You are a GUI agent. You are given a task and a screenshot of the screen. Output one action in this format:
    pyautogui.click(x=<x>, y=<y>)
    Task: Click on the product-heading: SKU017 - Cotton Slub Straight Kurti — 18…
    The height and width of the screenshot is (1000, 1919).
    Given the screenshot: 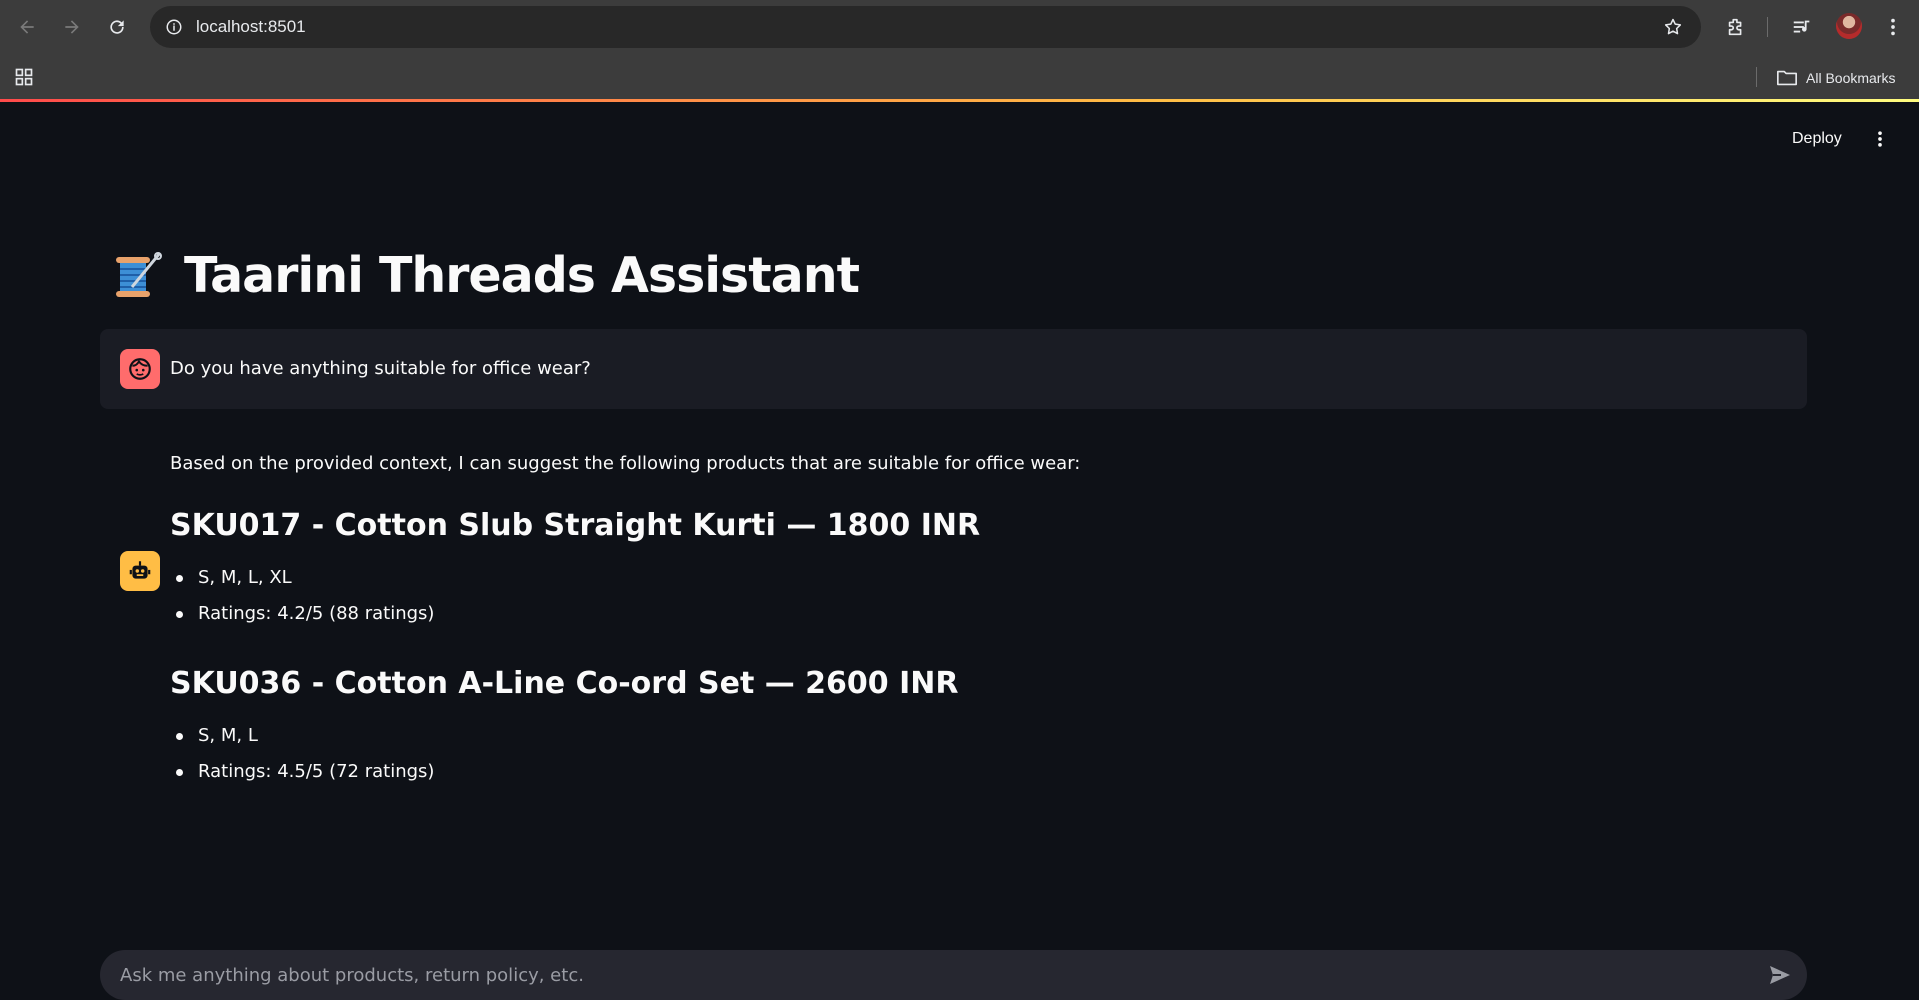 What is the action you would take?
    pyautogui.click(x=575, y=525)
    